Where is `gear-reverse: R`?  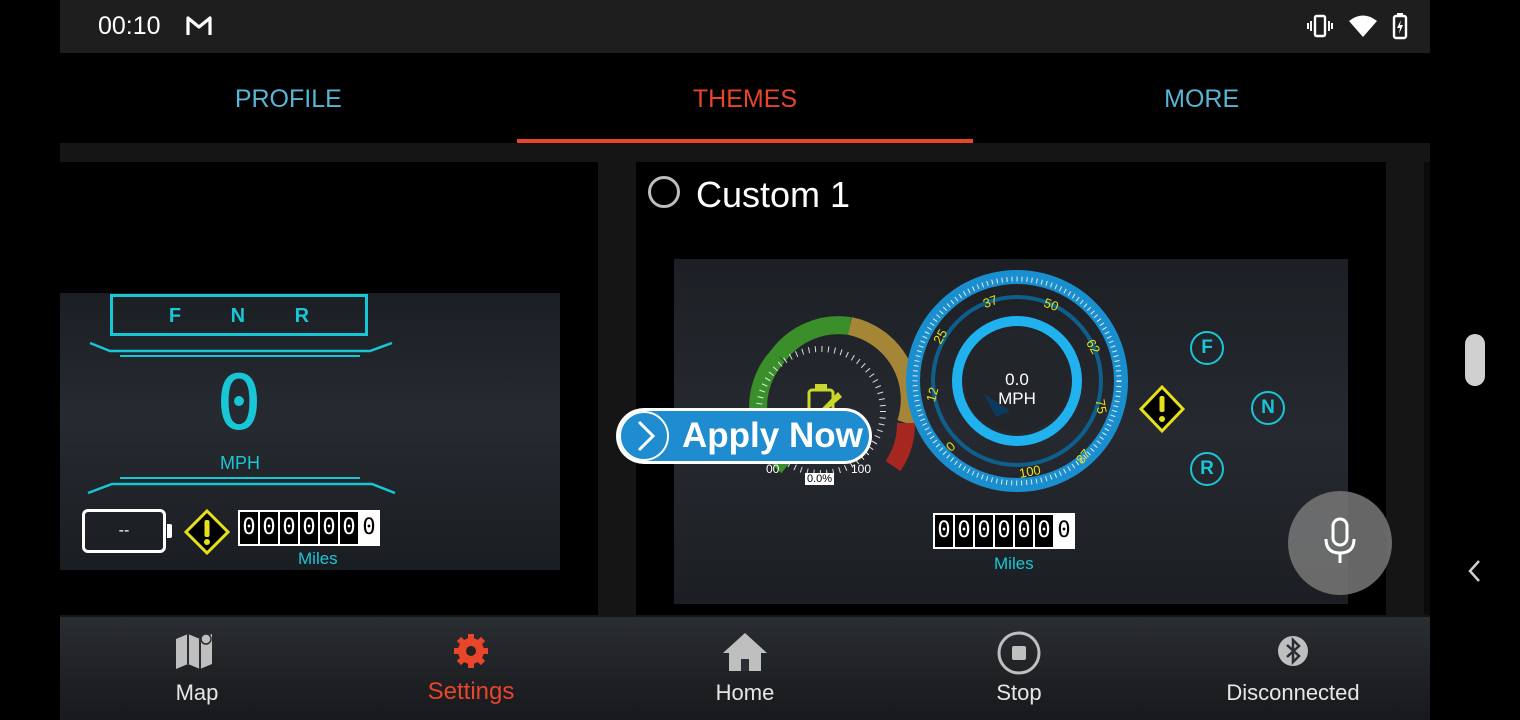
gear-reverse: R is located at coordinates (1207, 469).